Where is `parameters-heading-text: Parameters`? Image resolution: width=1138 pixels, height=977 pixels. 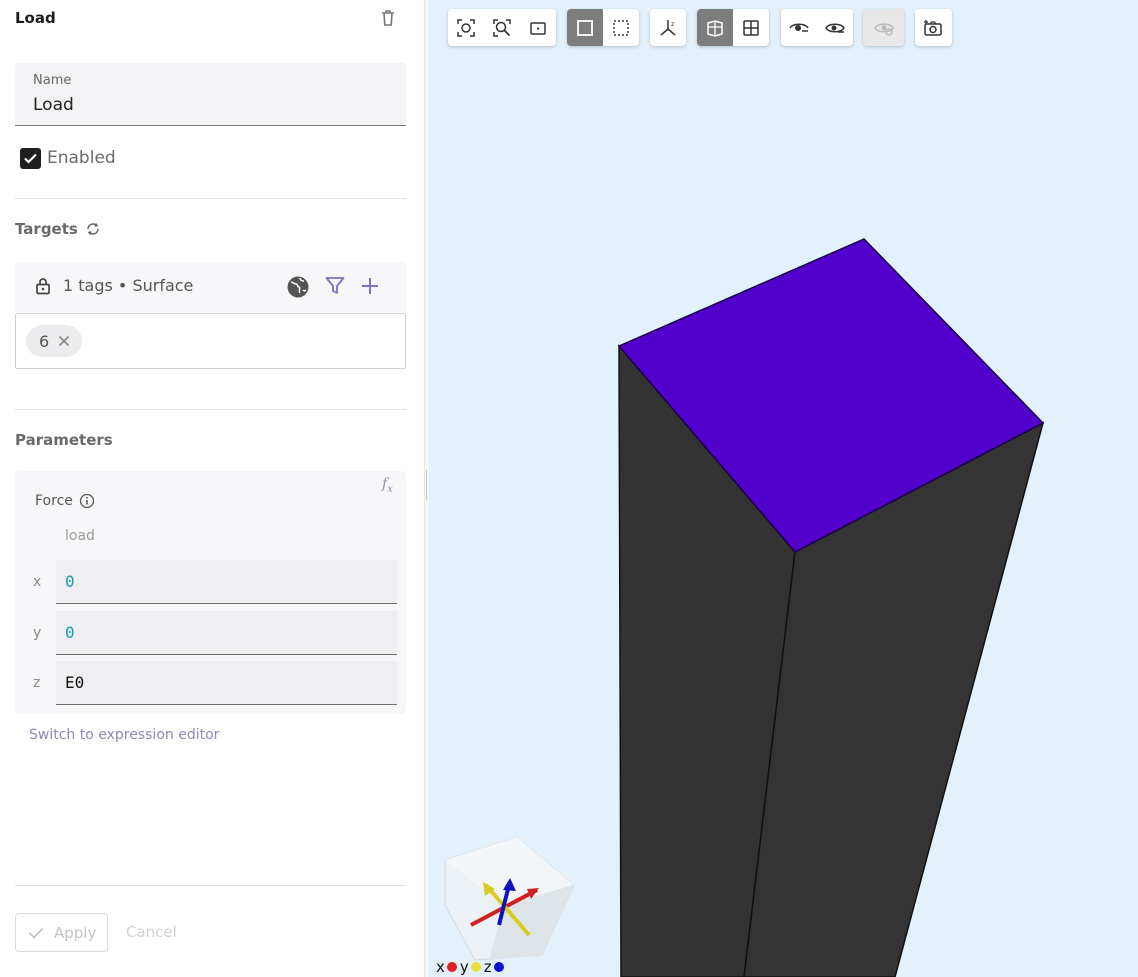
parameters-heading-text: Parameters is located at coordinates (64, 440).